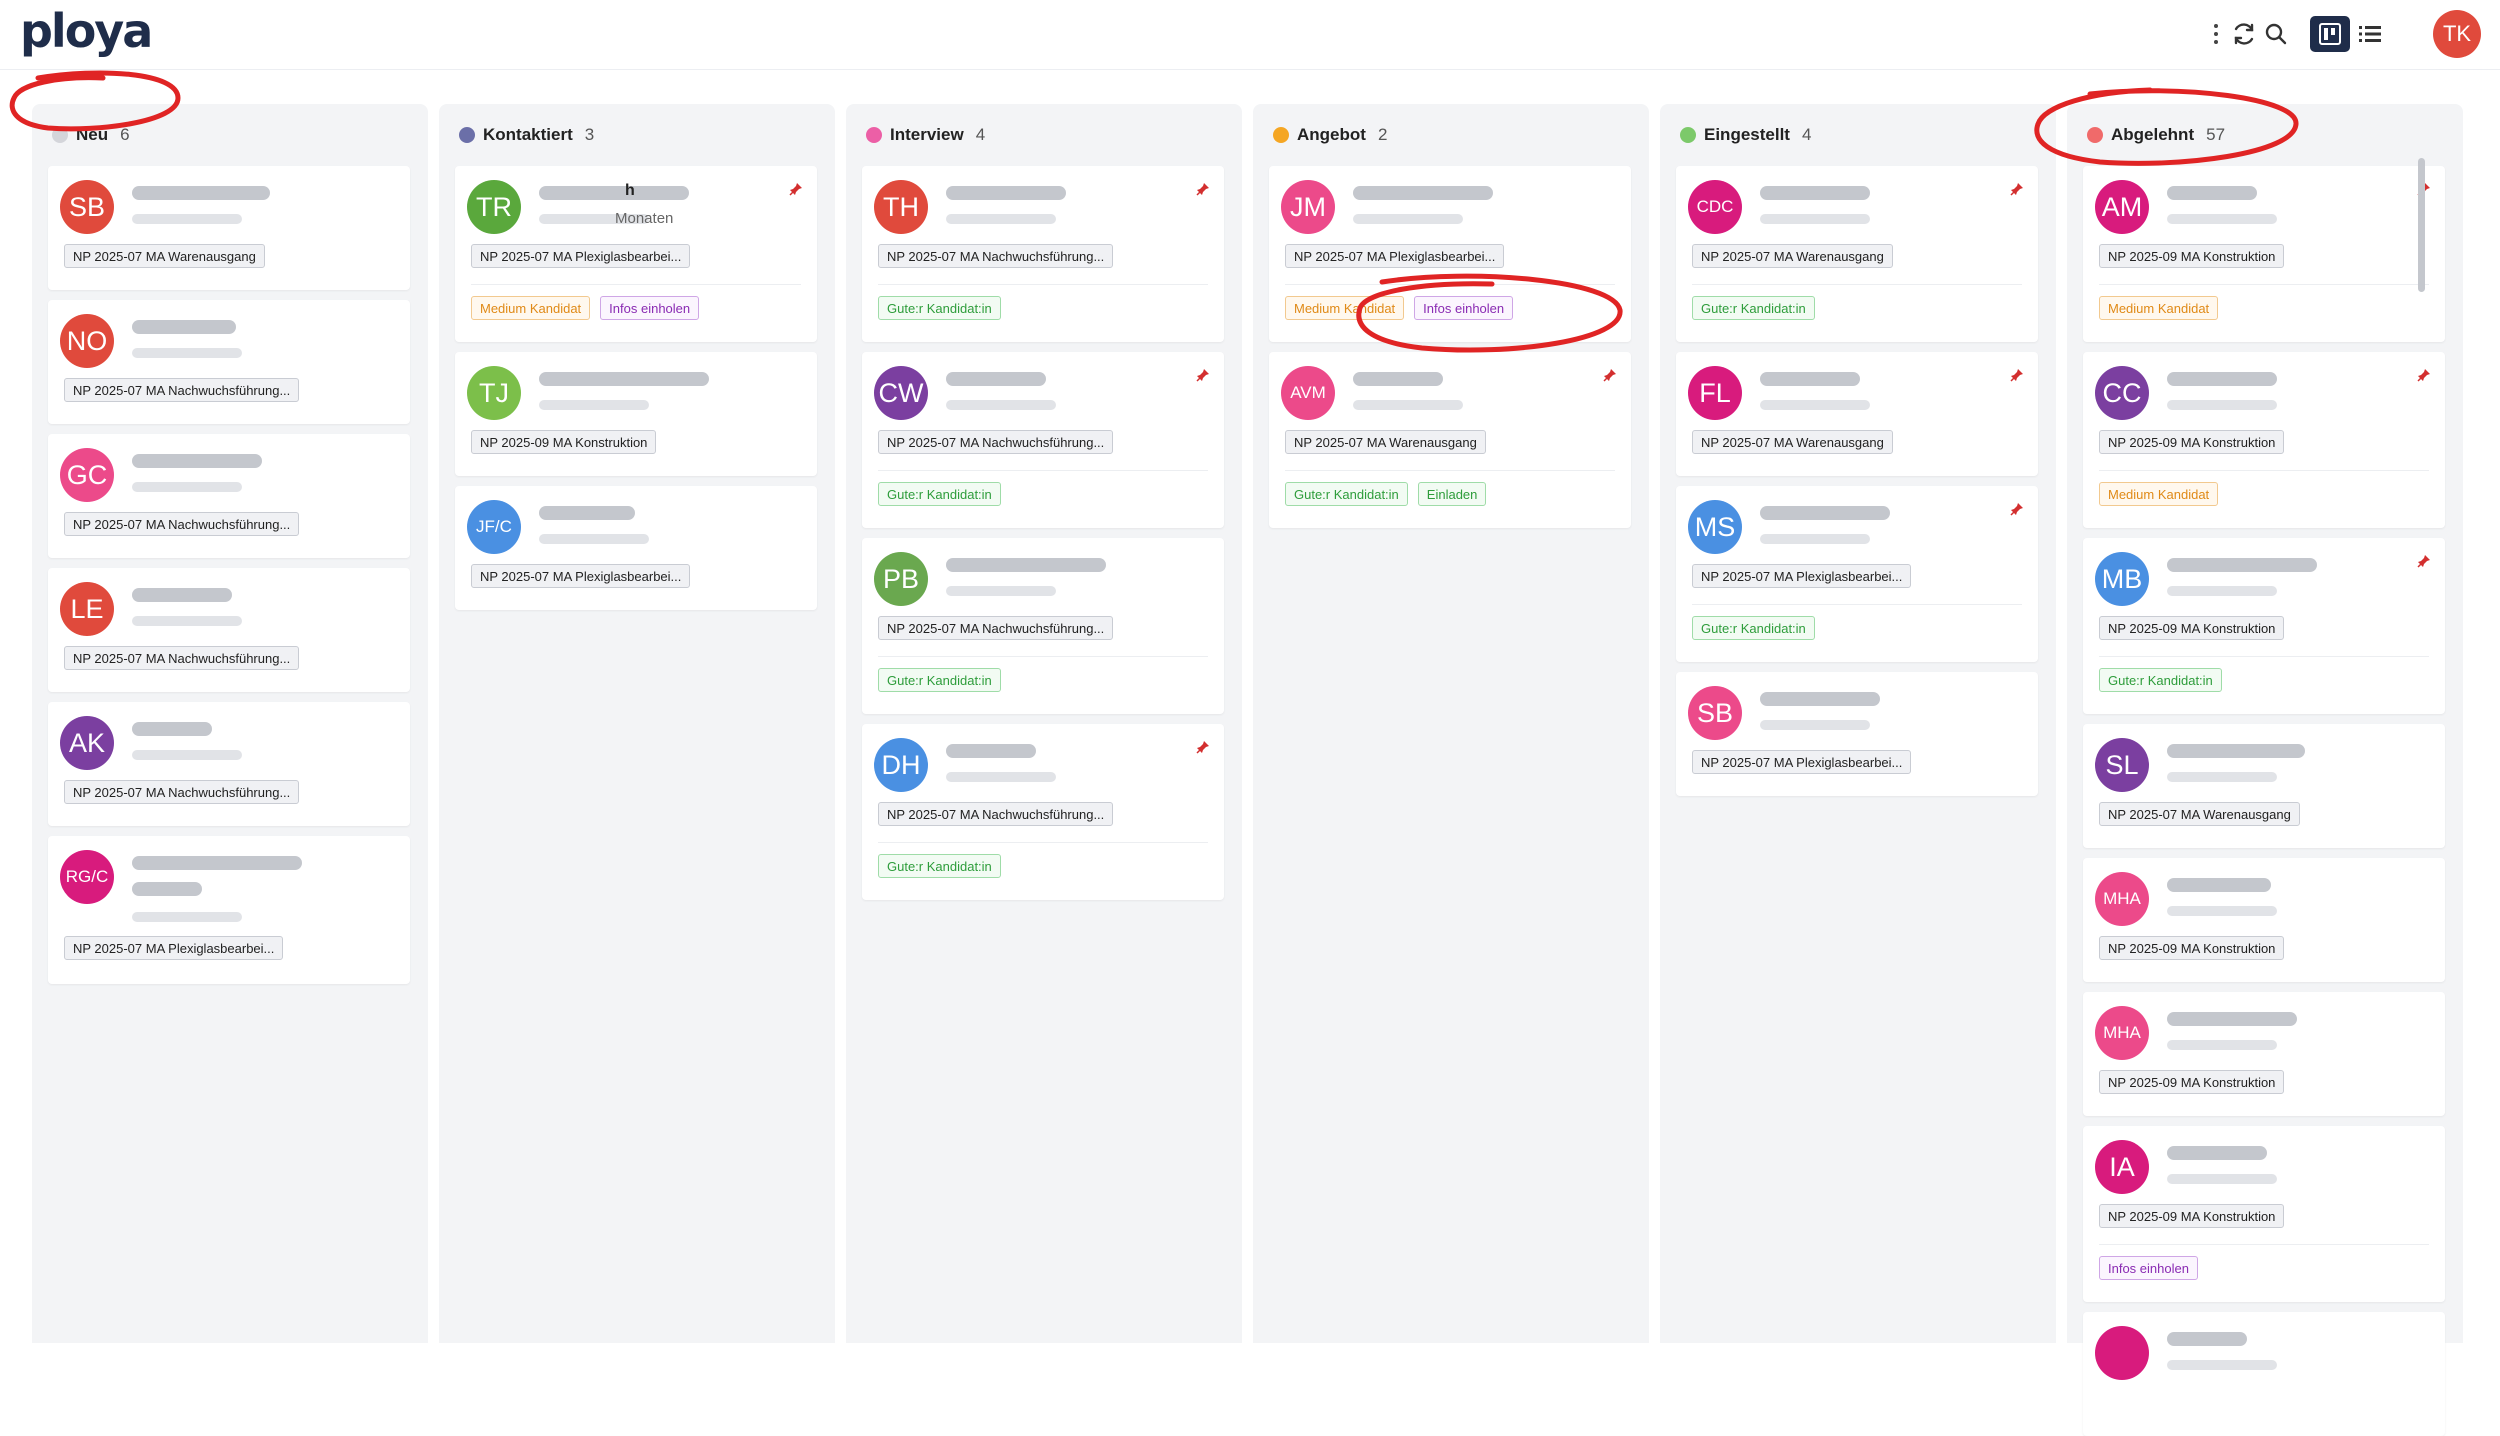  What do you see at coordinates (1857, 414) in the screenshot?
I see `candidate-card: FL NP 2025-07 MA Warenausgang` at bounding box center [1857, 414].